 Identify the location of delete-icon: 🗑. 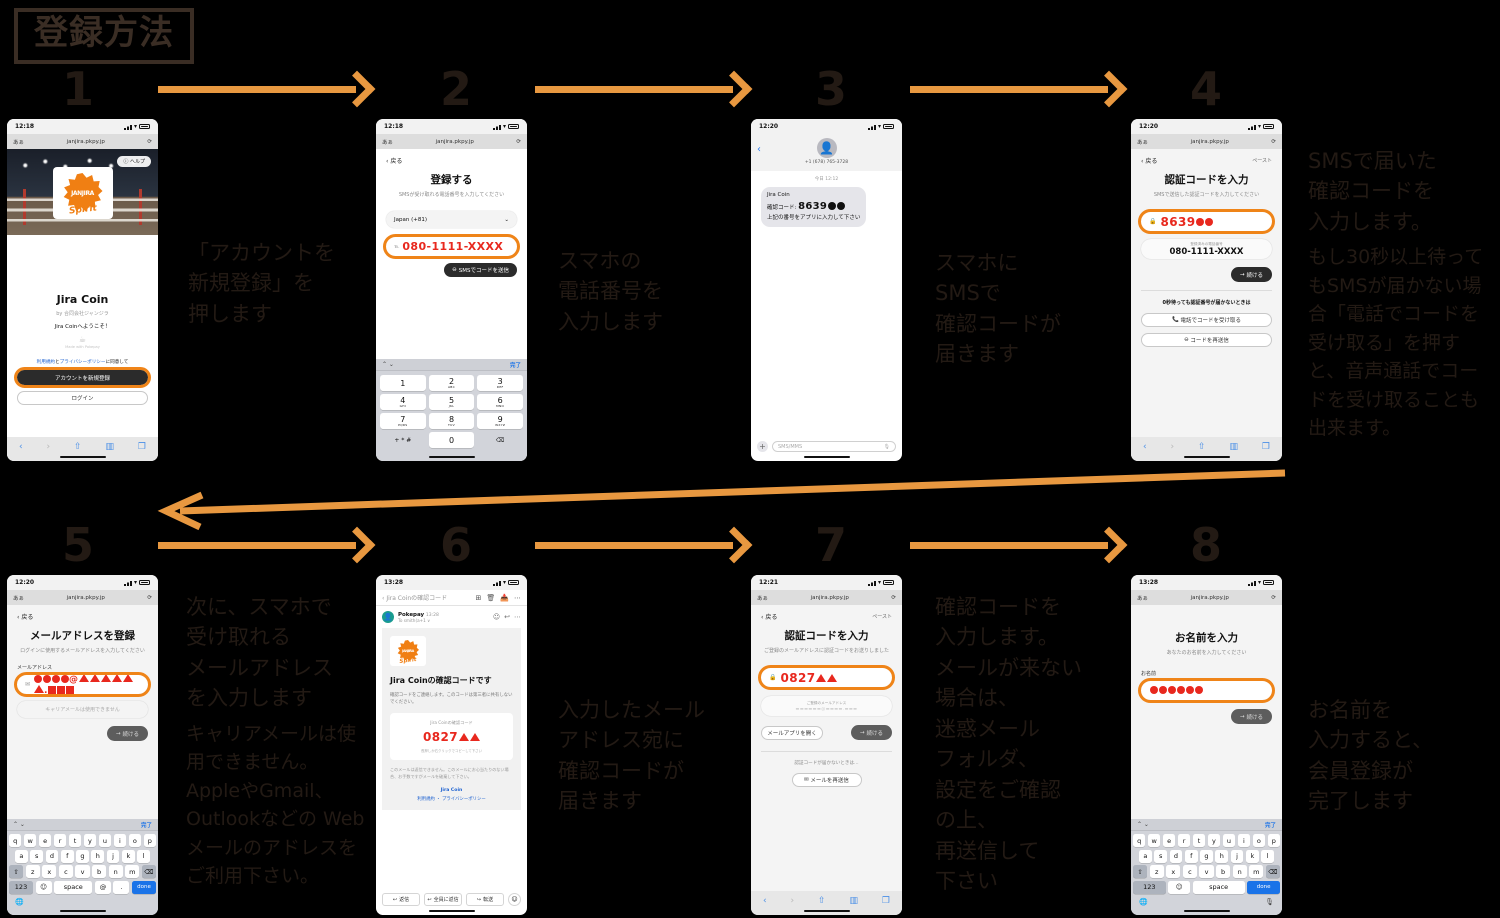
(490, 598).